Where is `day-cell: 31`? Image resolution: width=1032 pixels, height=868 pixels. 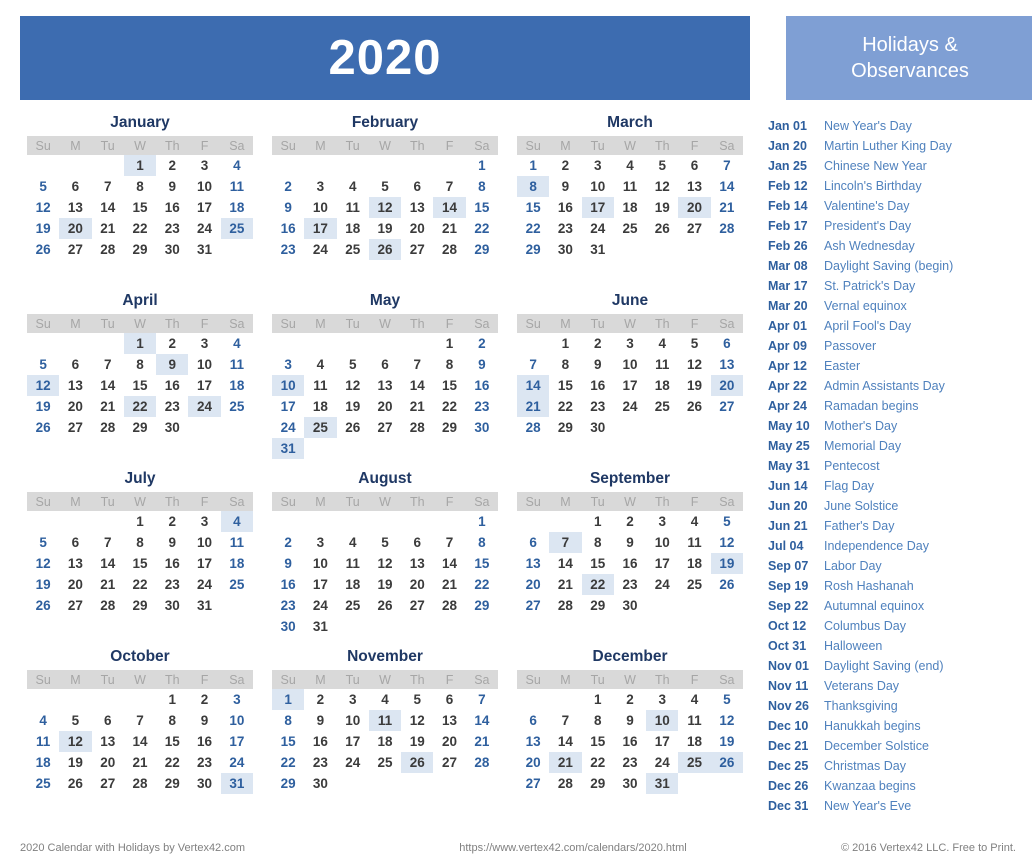
day-cell: 31 is located at coordinates (236, 783).